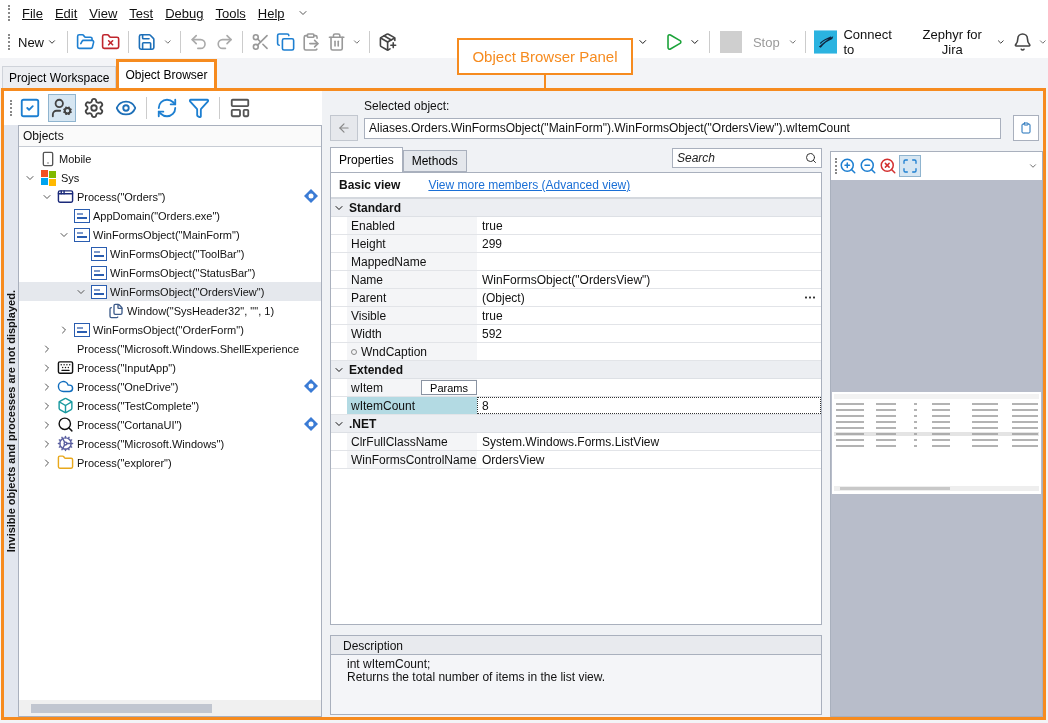 This screenshot has width=1048, height=723. What do you see at coordinates (868, 42) in the screenshot?
I see `connect-label: Connect to` at bounding box center [868, 42].